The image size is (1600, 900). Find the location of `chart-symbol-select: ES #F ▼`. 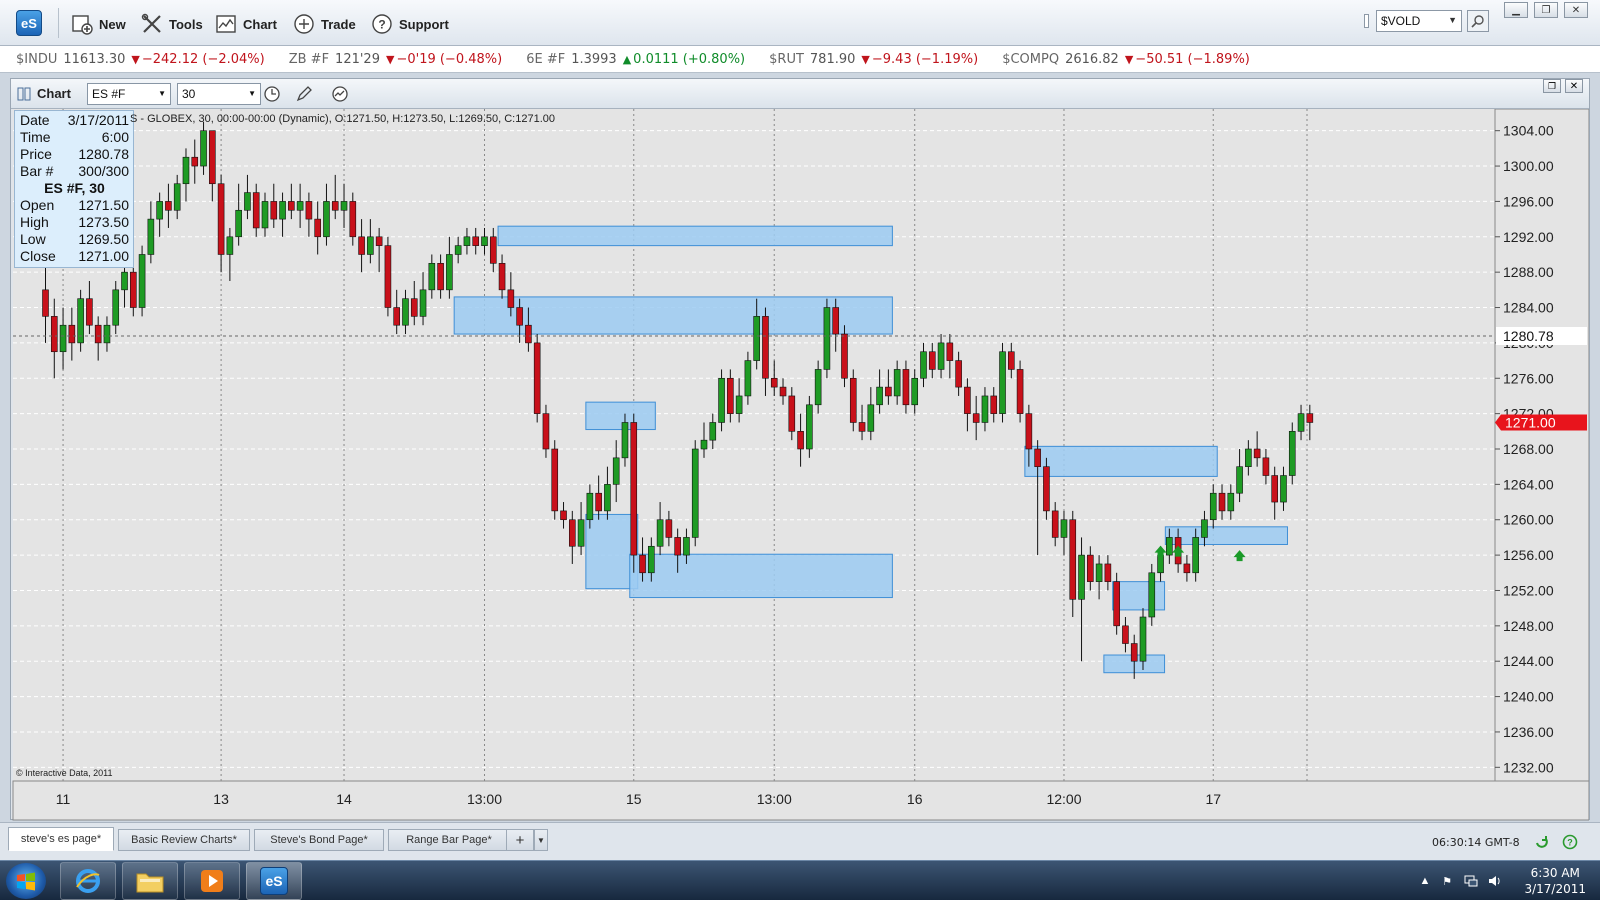

chart-symbol-select: ES #F ▼ is located at coordinates (129, 94).